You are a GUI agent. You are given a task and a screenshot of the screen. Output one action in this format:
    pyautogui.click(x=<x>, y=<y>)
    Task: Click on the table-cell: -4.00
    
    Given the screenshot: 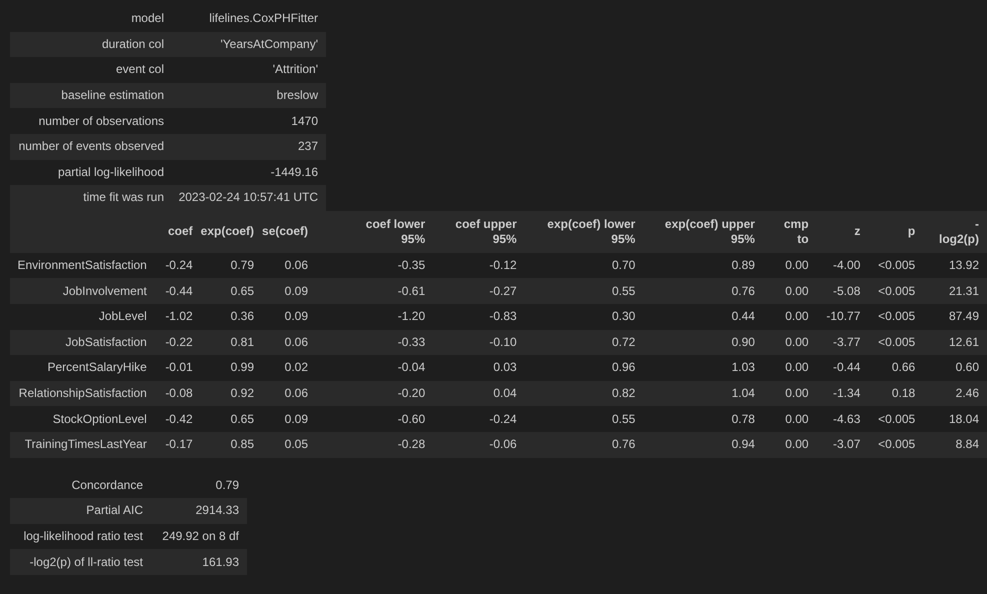 What is the action you would take?
    pyautogui.click(x=842, y=265)
    